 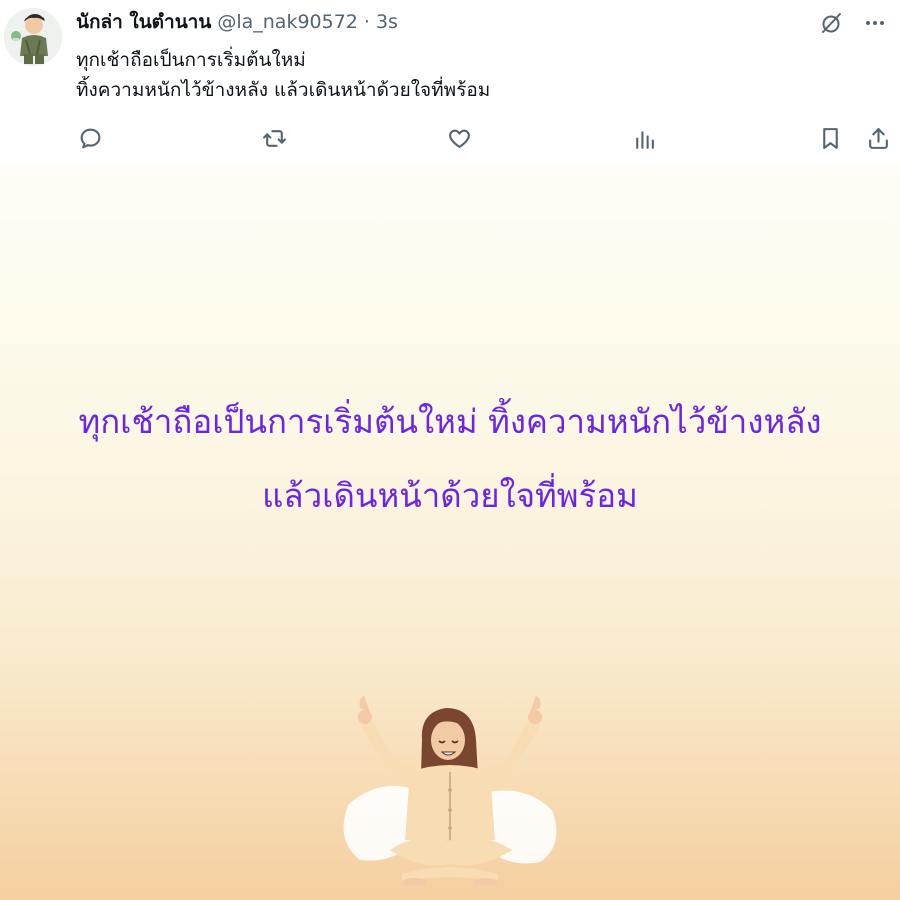 I want to click on views-icon, so click(x=644, y=138).